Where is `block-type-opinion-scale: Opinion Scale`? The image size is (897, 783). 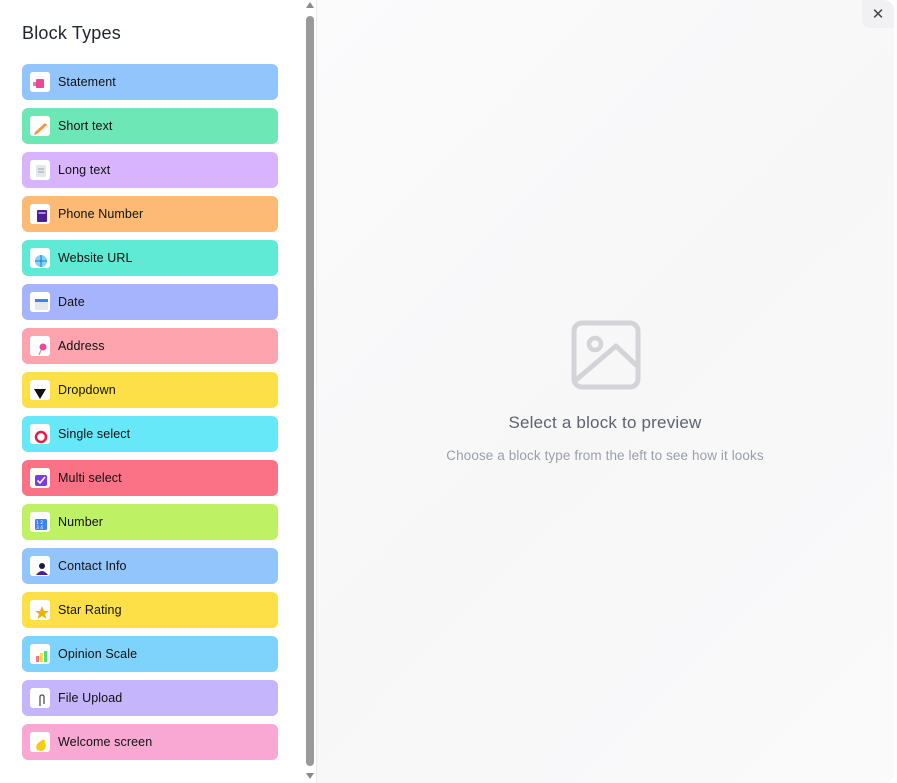
block-type-opinion-scale: Opinion Scale is located at coordinates (150, 654).